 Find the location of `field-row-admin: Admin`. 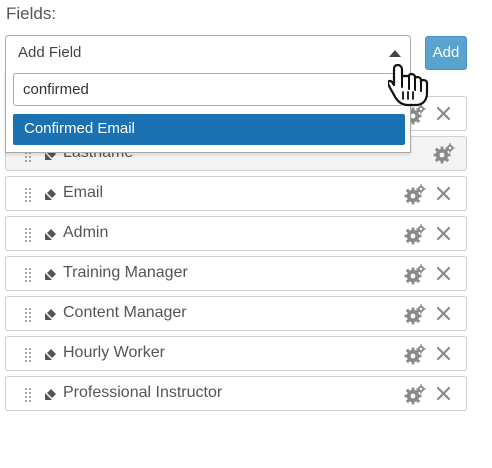

field-row-admin: Admin is located at coordinates (236, 233).